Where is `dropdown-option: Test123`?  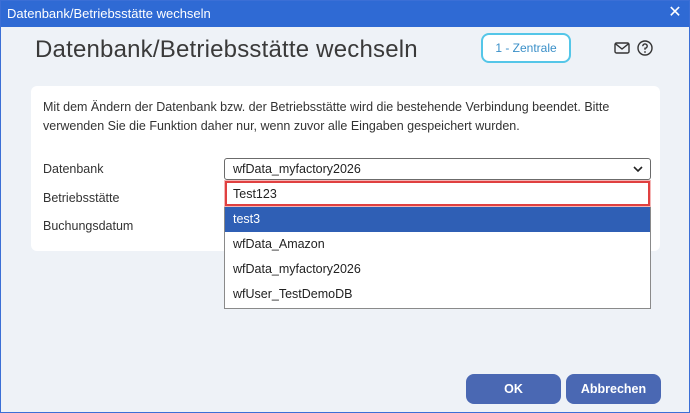
dropdown-option: Test123 is located at coordinates (437, 194).